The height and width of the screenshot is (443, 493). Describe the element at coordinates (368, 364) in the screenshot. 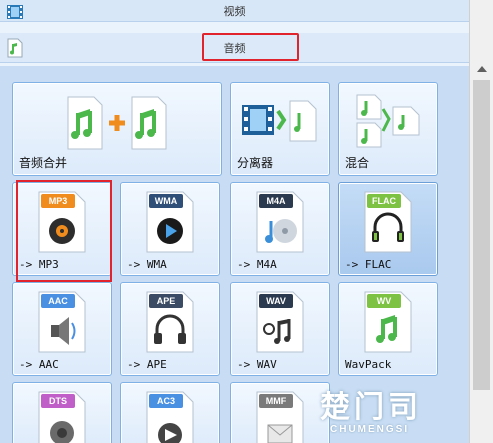

I see `format-wavpack-label: WavPack` at that location.